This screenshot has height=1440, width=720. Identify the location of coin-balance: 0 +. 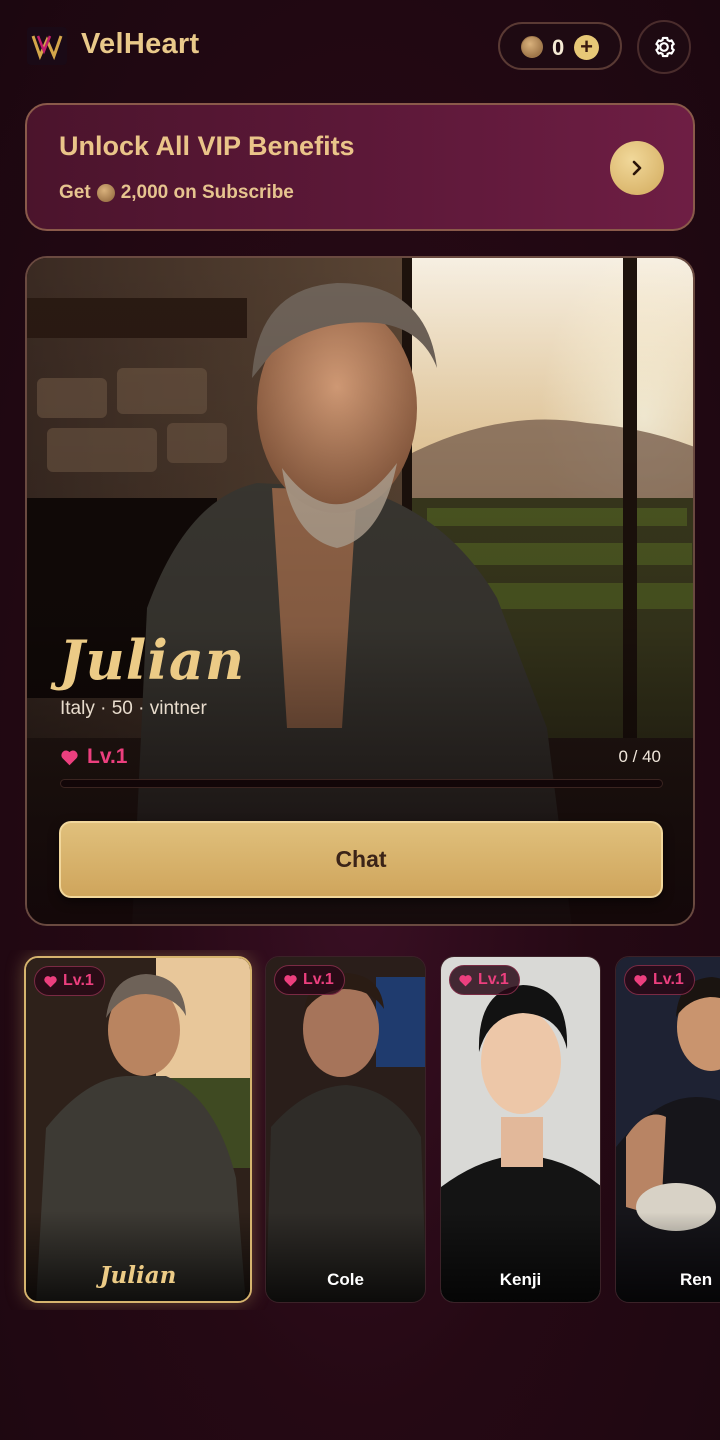
(560, 46).